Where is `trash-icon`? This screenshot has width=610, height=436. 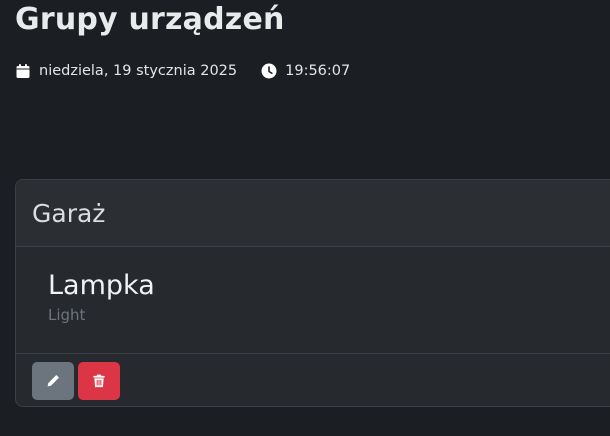
trash-icon is located at coordinates (99, 381).